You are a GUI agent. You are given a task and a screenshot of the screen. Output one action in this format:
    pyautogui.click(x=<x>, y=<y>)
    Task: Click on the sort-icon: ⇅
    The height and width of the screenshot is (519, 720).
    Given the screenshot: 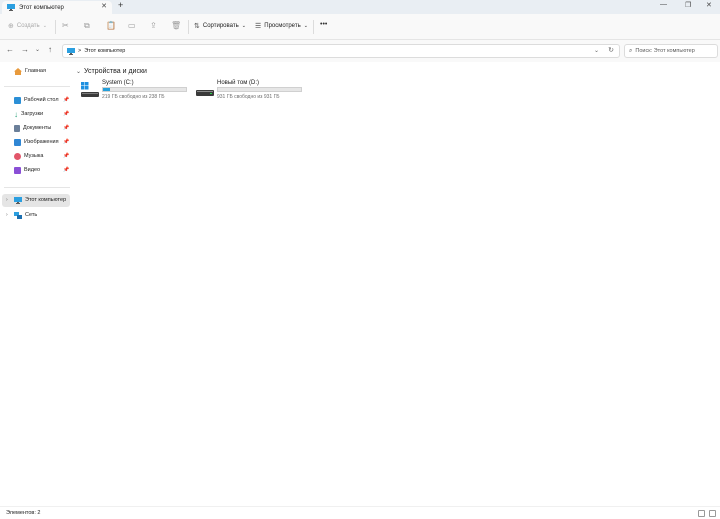 What is the action you would take?
    pyautogui.click(x=197, y=26)
    